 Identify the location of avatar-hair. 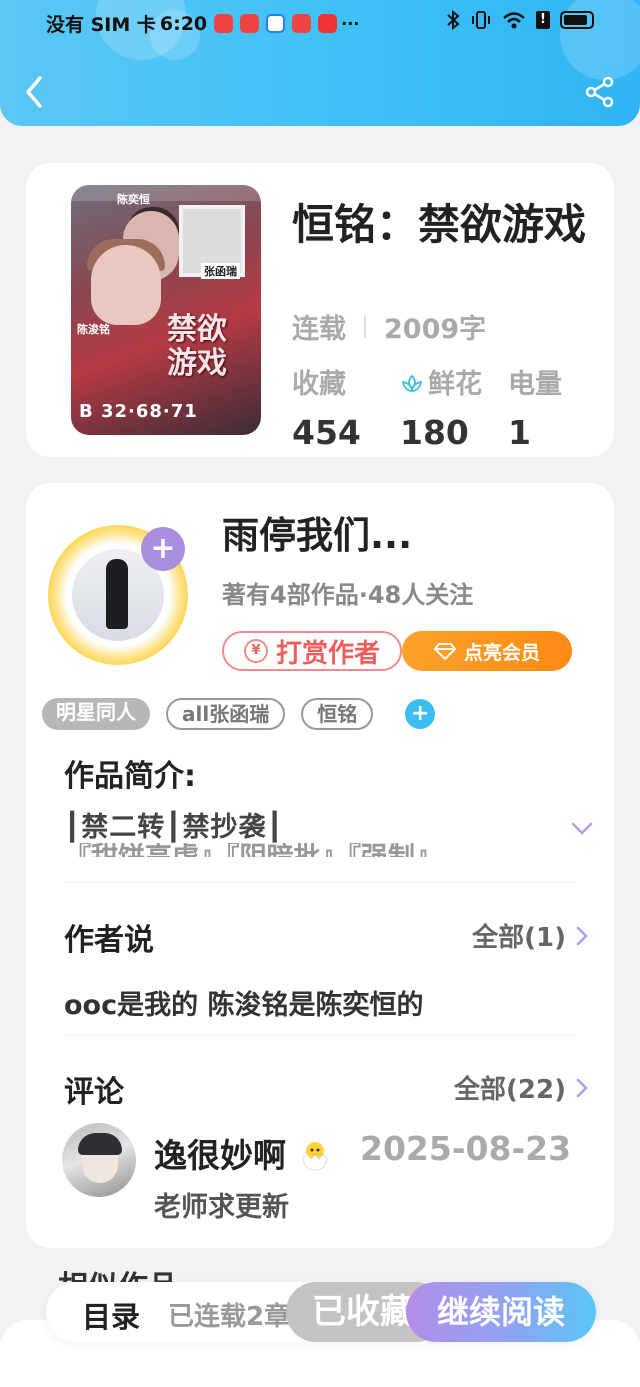
(100, 1144).